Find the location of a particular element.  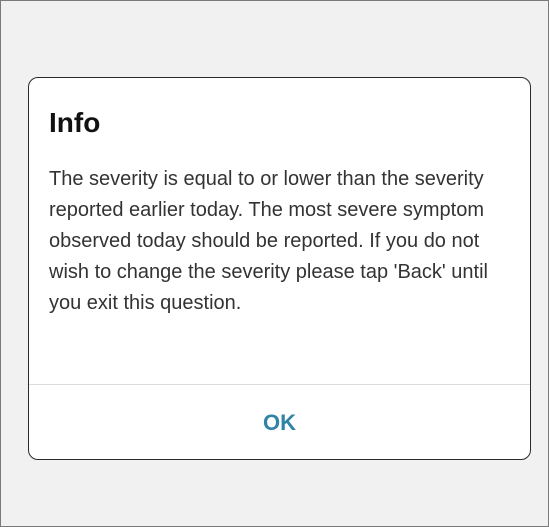

ok-button: OK is located at coordinates (279, 422).